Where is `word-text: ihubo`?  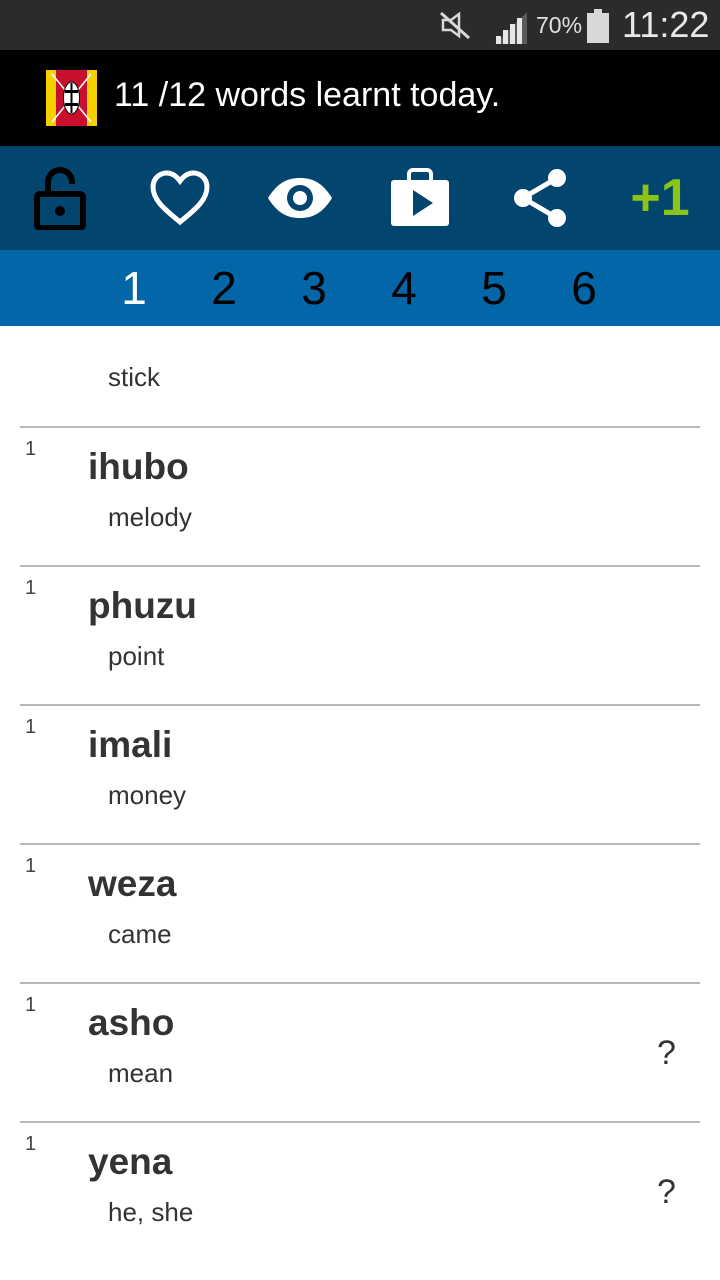 word-text: ihubo is located at coordinates (138, 466).